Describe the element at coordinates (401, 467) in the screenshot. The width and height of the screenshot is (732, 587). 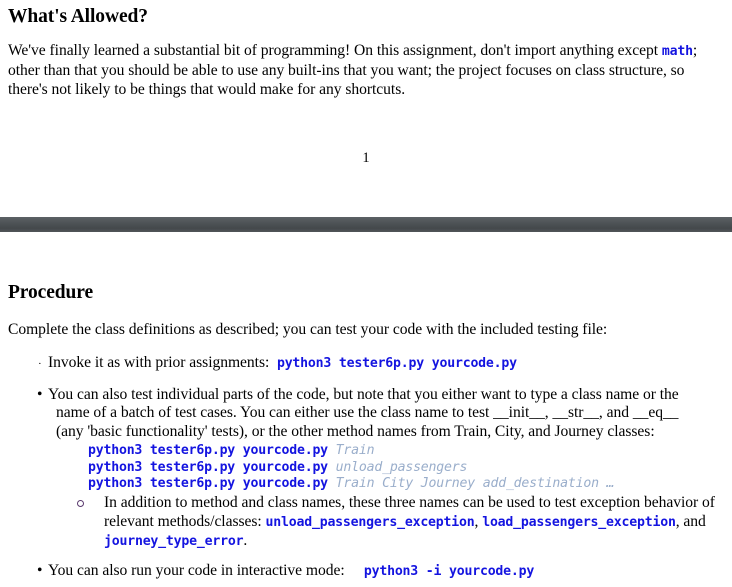
I see `code-argument: unload_passengers` at that location.